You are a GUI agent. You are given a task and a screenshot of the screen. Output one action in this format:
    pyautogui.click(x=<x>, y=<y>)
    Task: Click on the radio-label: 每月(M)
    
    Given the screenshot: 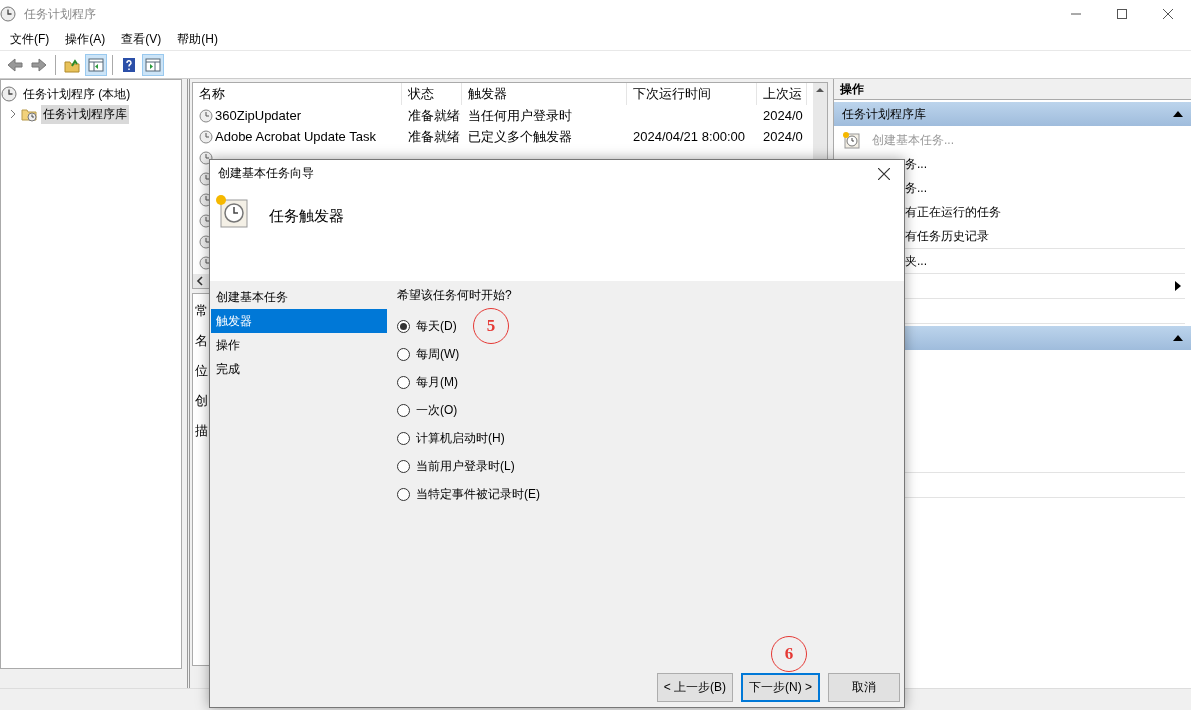 What is the action you would take?
    pyautogui.click(x=437, y=382)
    